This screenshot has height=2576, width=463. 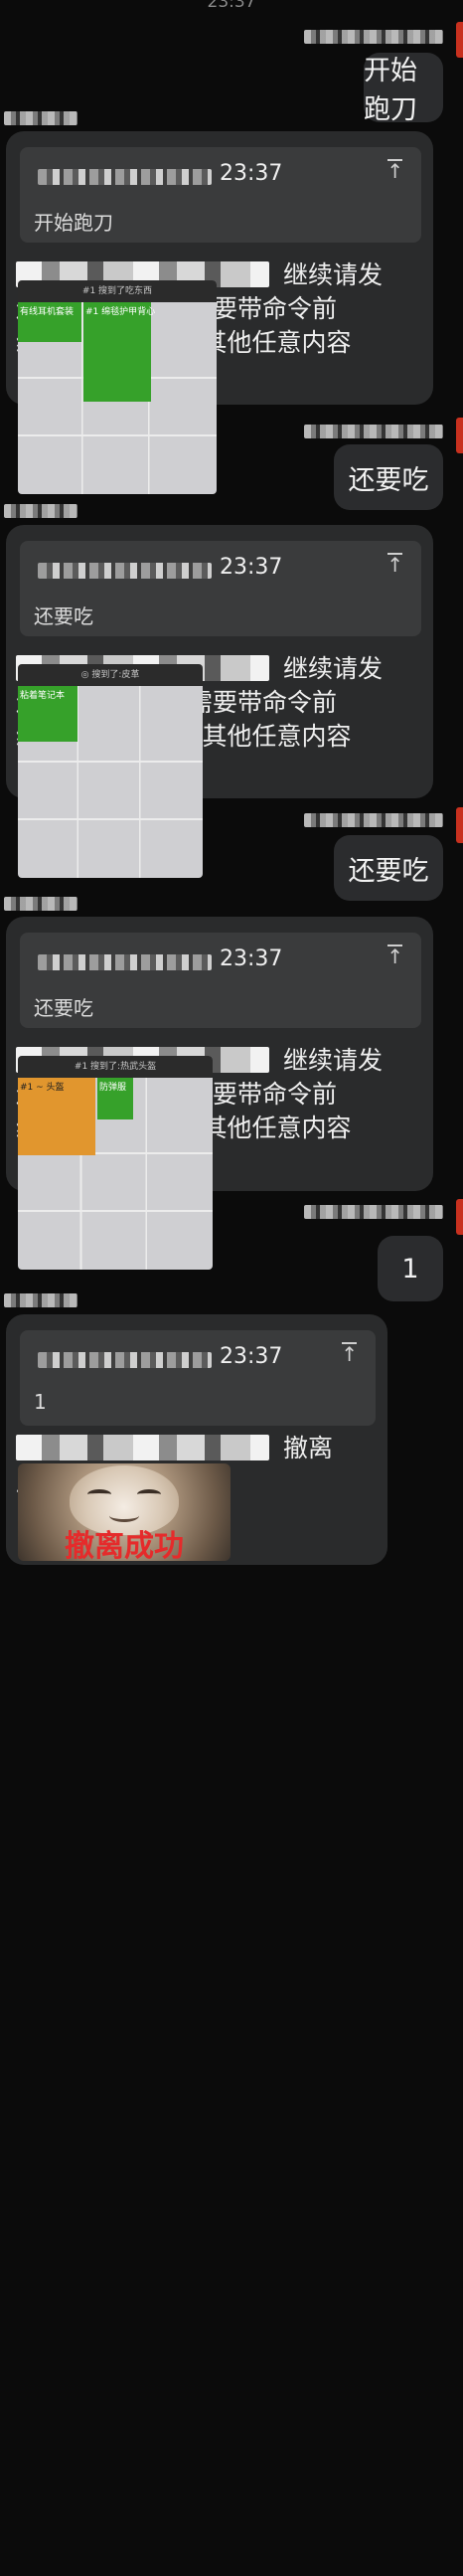 What do you see at coordinates (142, 1447) in the screenshot?
I see `mention-tag` at bounding box center [142, 1447].